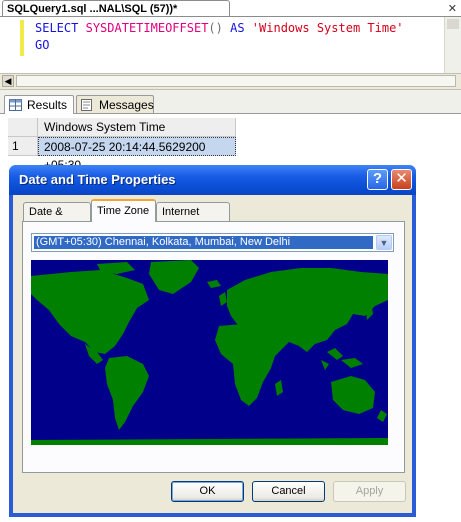 Image resolution: width=461 pixels, height=522 pixels. Describe the element at coordinates (15, 105) in the screenshot. I see `grid-icon` at that location.